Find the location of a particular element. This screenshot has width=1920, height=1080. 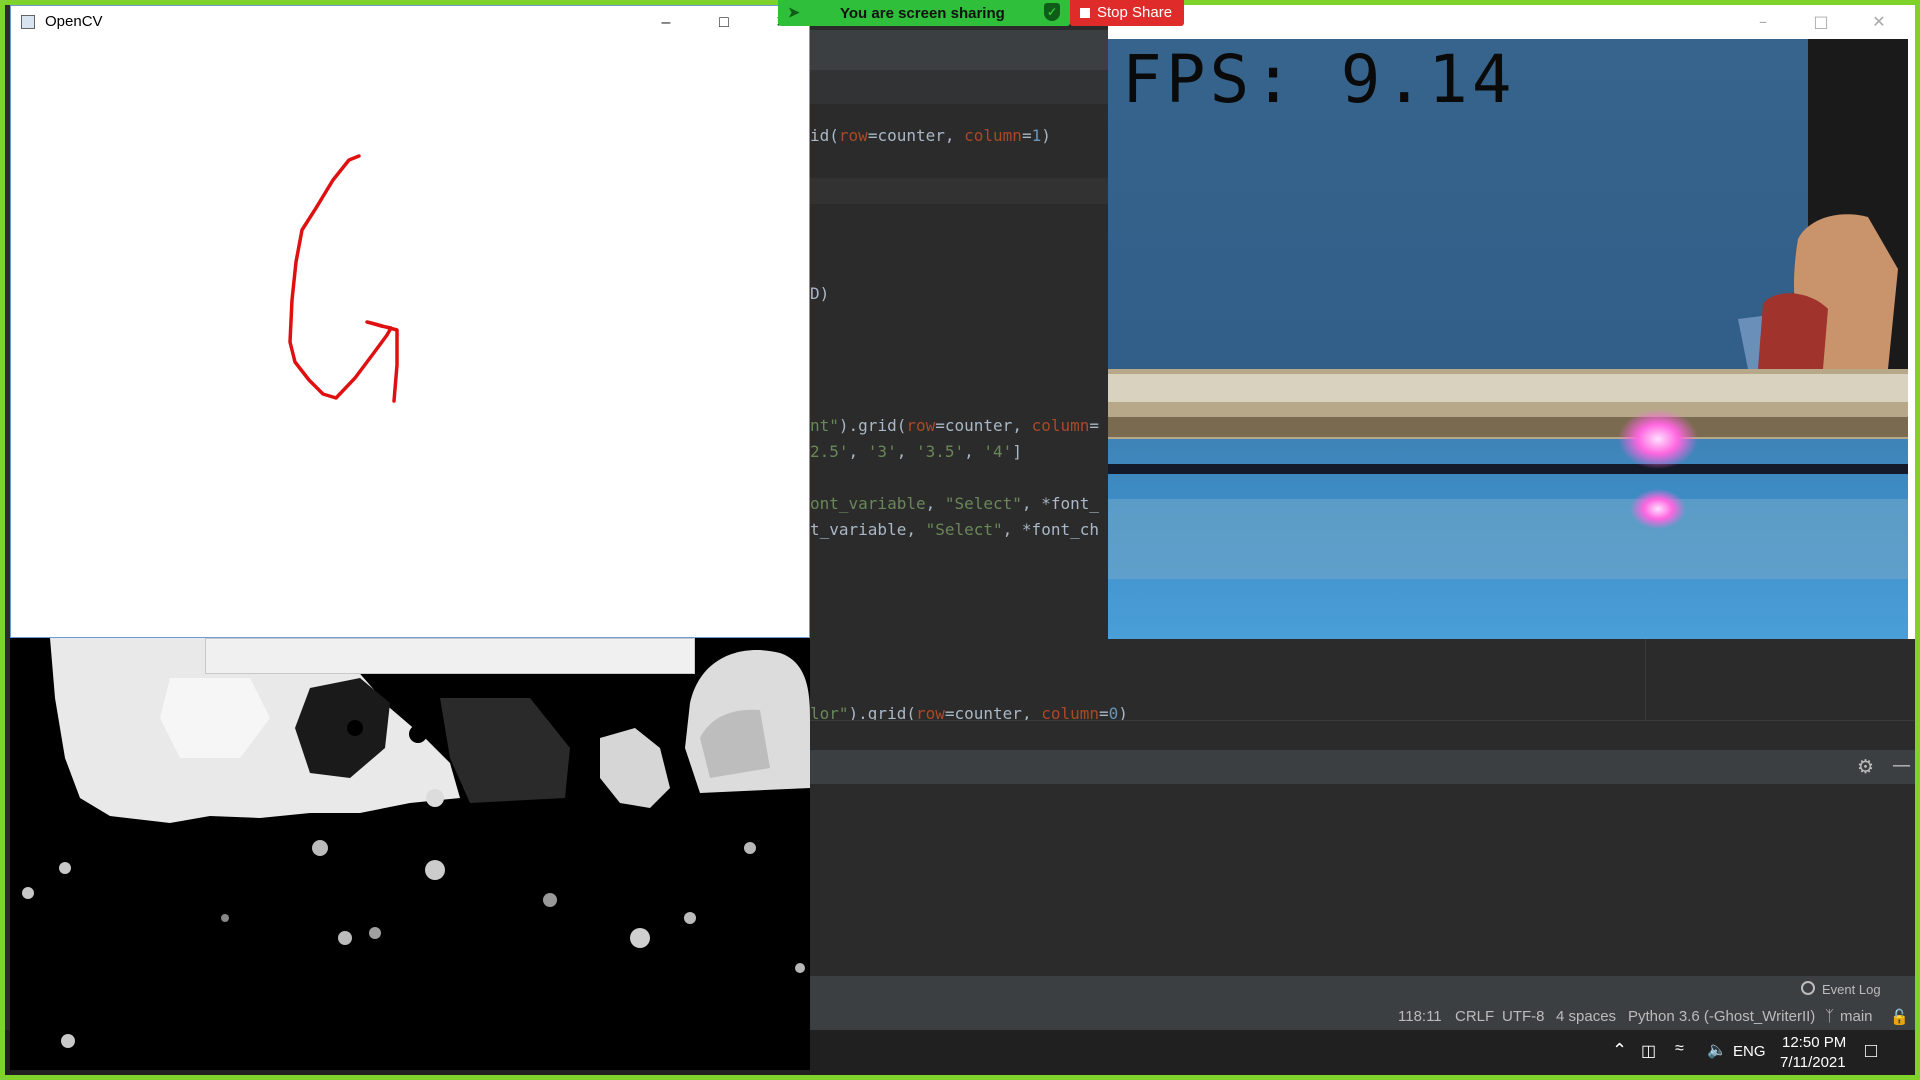

code-line: 2.5', '3', '3.5', '4'] is located at coordinates (916, 451).